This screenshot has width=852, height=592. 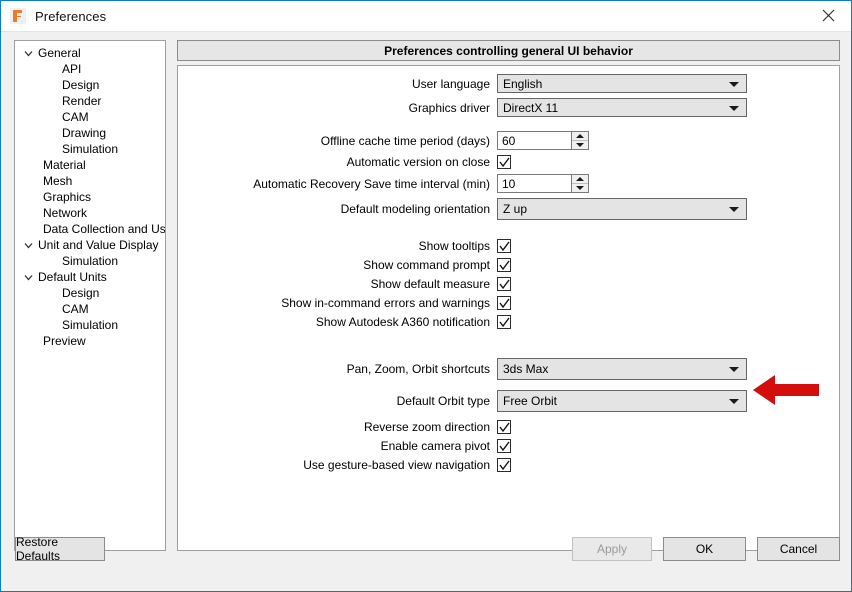 What do you see at coordinates (385, 303) in the screenshot?
I see `show-incommand-errors-label: Show in-command errors and warnings` at bounding box center [385, 303].